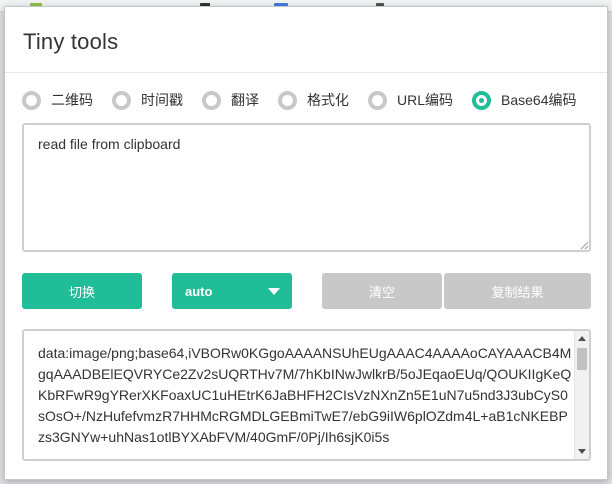  Describe the element at coordinates (582, 338) in the screenshot. I see `scroll-up-arrow-icon` at that location.